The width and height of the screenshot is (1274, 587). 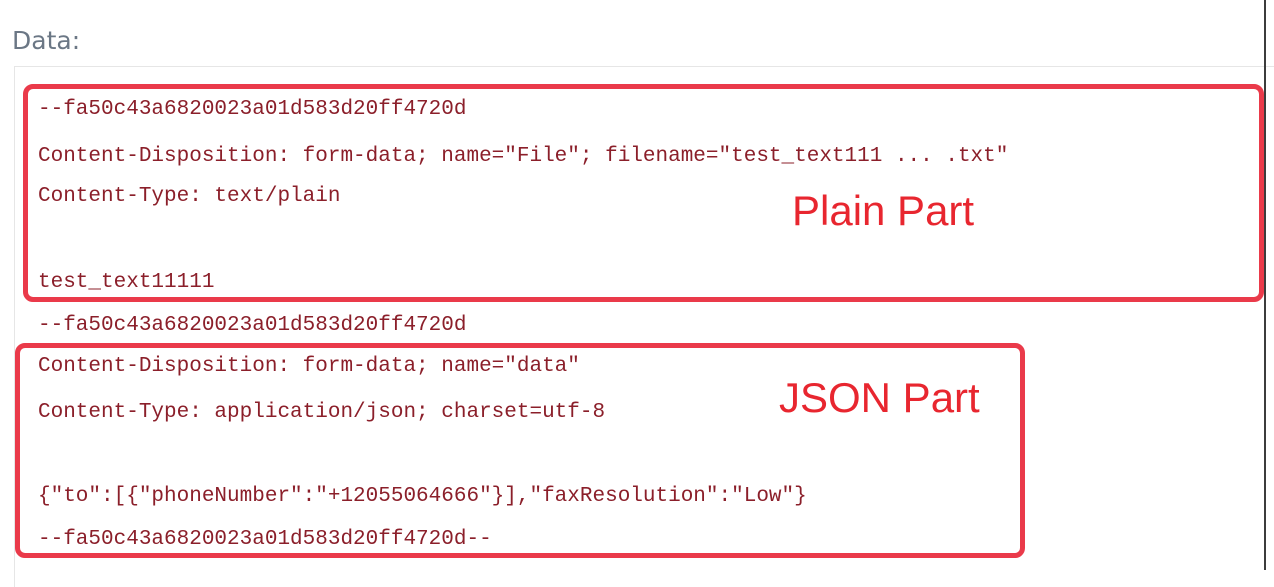 I want to click on plain-part-annotation: Plain Part, so click(x=883, y=210).